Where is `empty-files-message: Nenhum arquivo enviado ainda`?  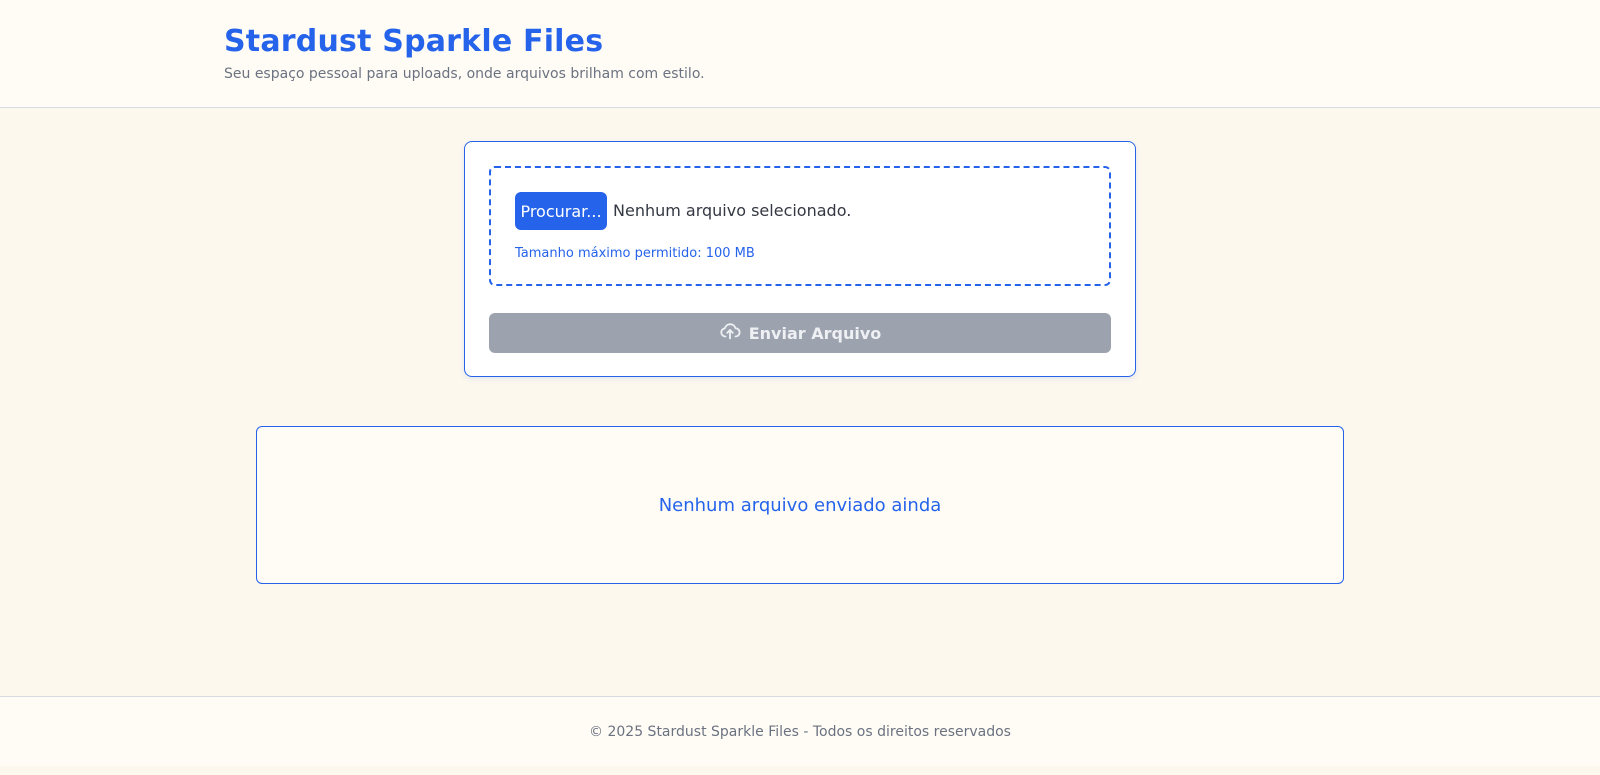
empty-files-message: Nenhum arquivo enviado ainda is located at coordinates (800, 505).